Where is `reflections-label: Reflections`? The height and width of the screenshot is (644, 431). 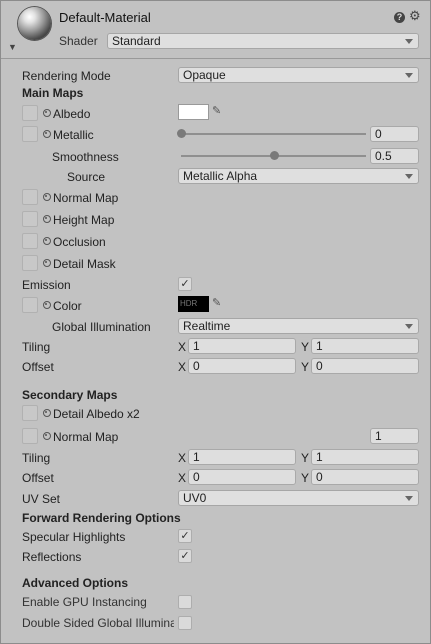
reflections-label: Reflections is located at coordinates (52, 557).